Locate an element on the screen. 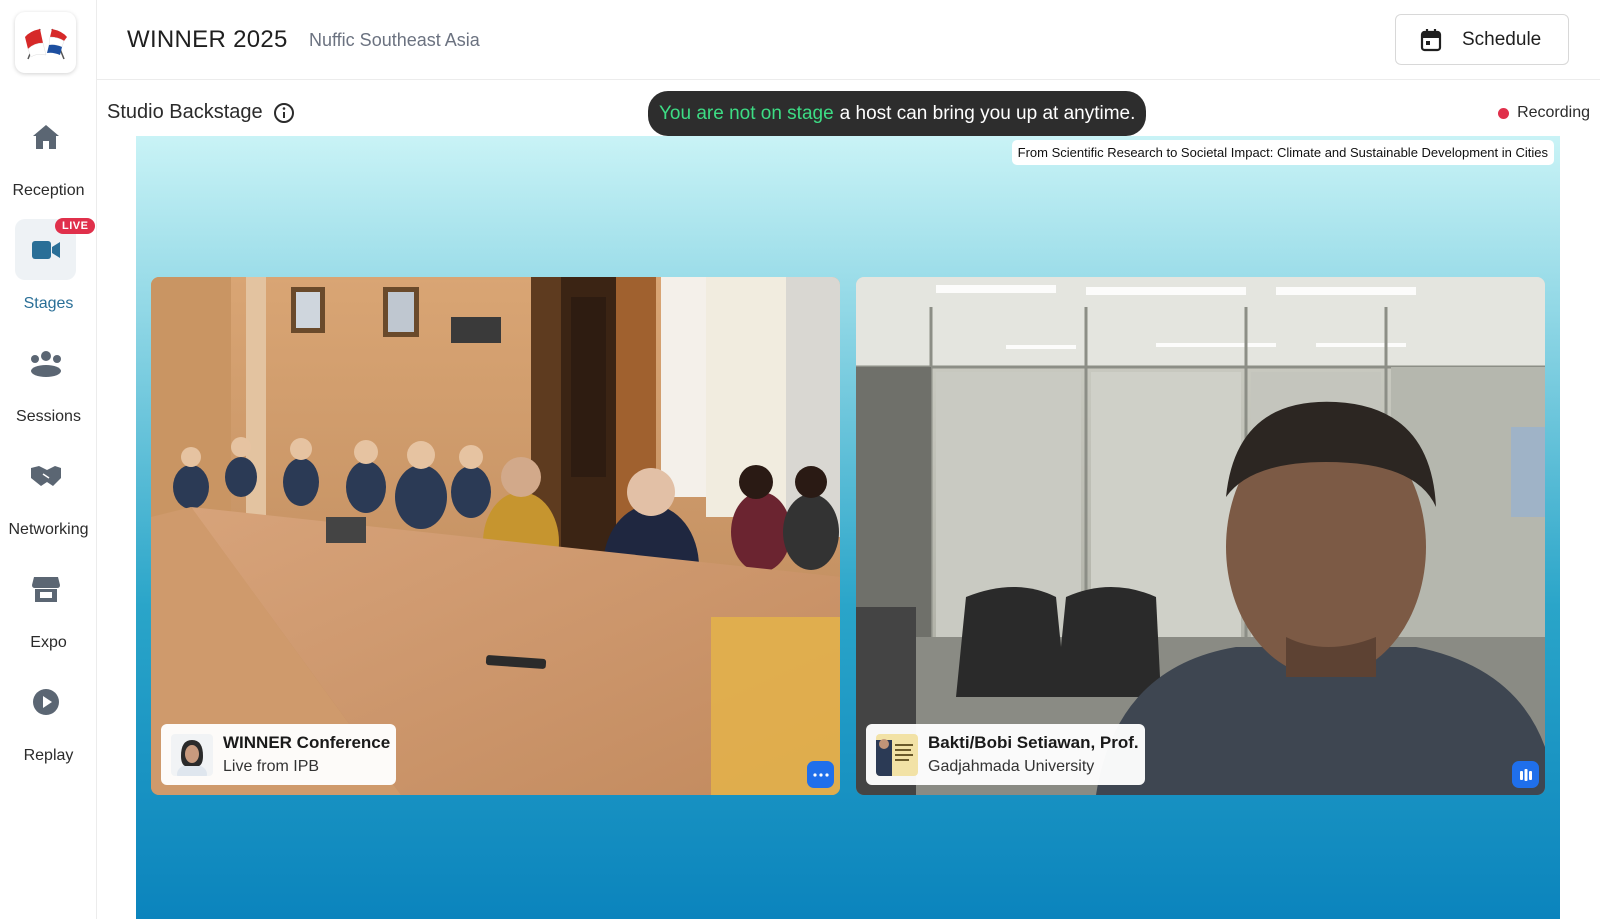  booth-icon is located at coordinates (45, 588).